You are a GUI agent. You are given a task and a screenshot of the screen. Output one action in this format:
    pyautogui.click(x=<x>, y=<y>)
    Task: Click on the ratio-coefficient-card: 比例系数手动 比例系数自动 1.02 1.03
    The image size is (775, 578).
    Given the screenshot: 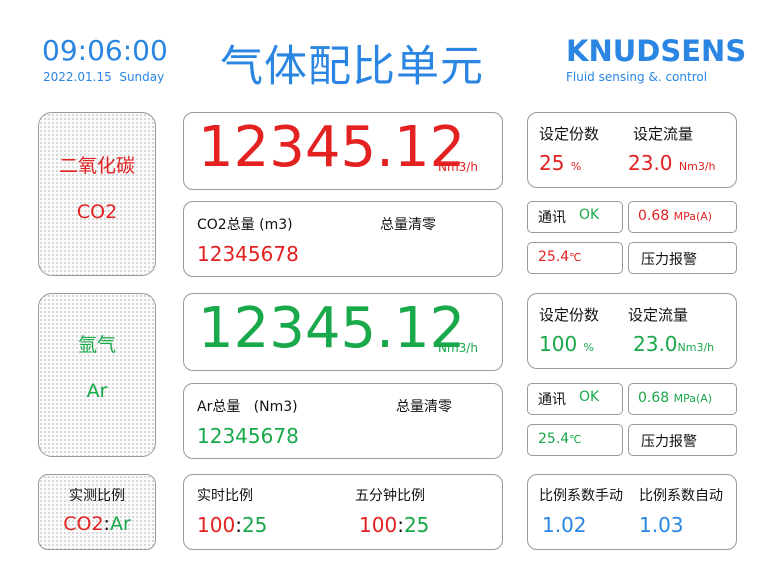 What is the action you would take?
    pyautogui.click(x=632, y=512)
    